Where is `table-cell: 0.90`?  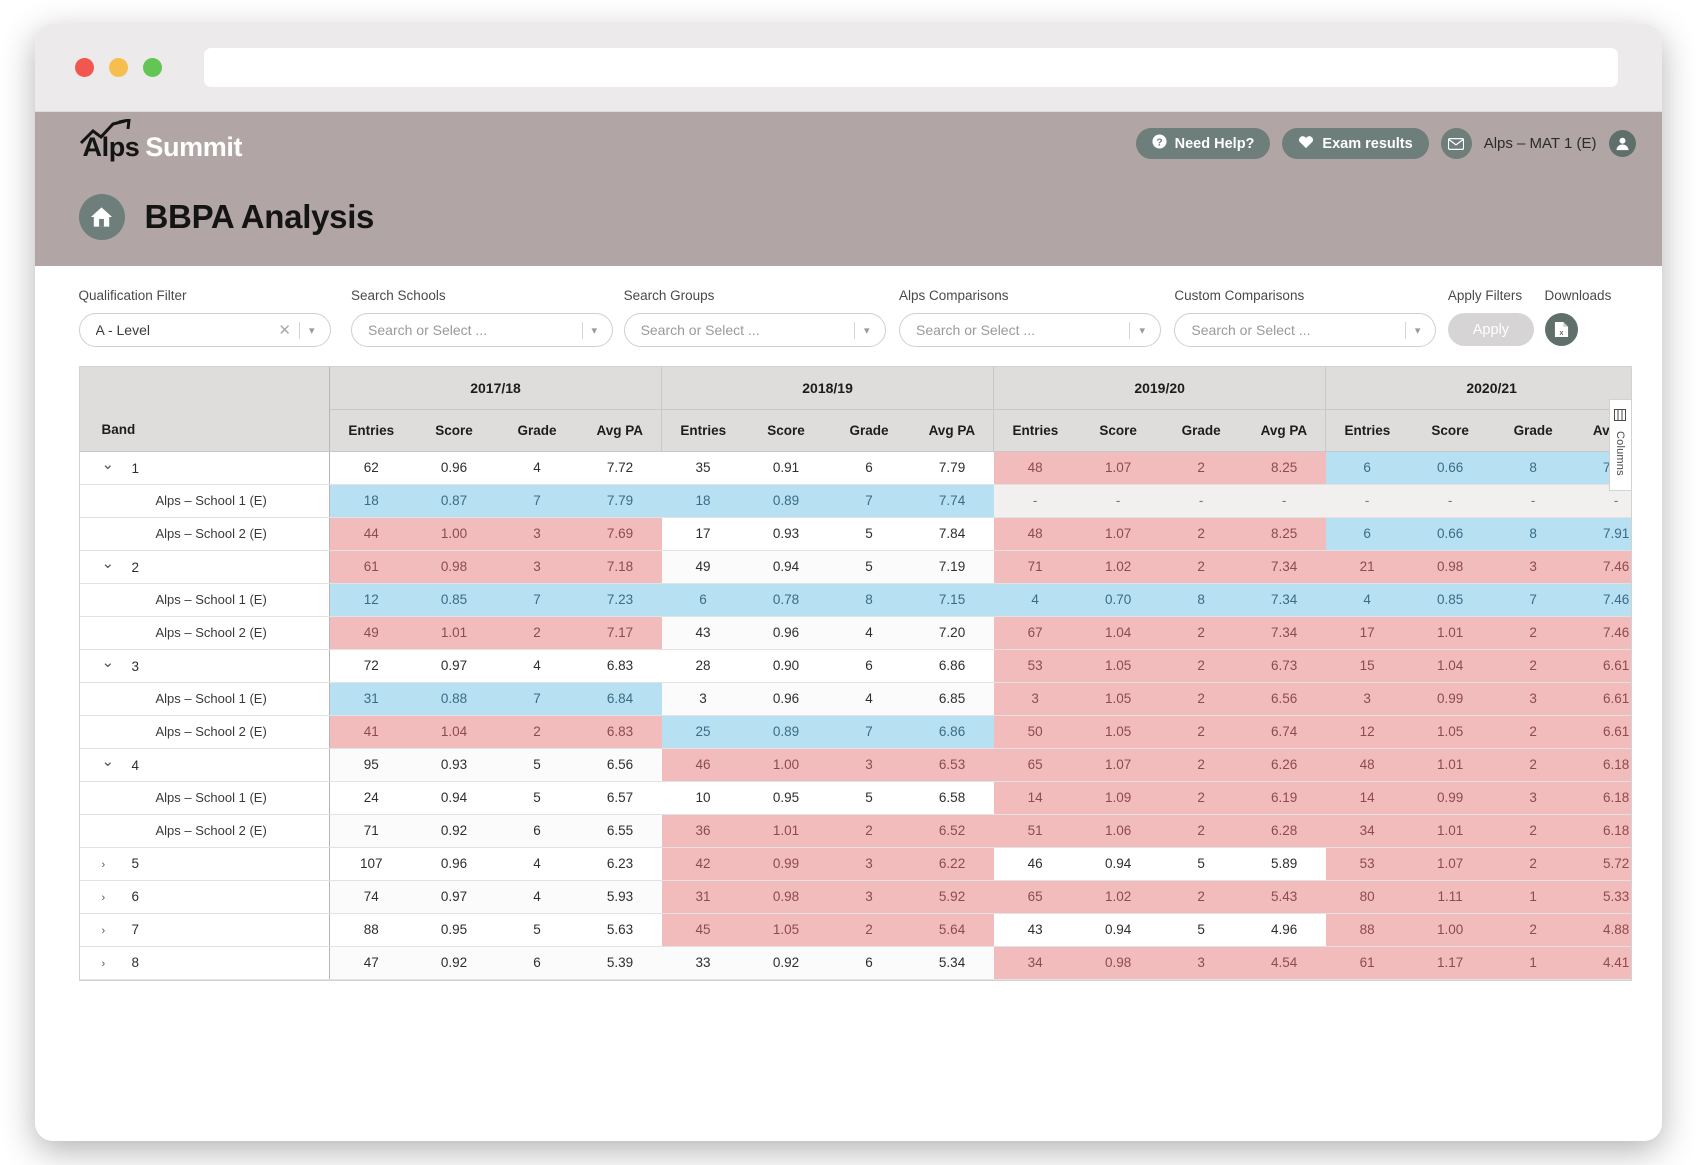
table-cell: 0.90 is located at coordinates (786, 666).